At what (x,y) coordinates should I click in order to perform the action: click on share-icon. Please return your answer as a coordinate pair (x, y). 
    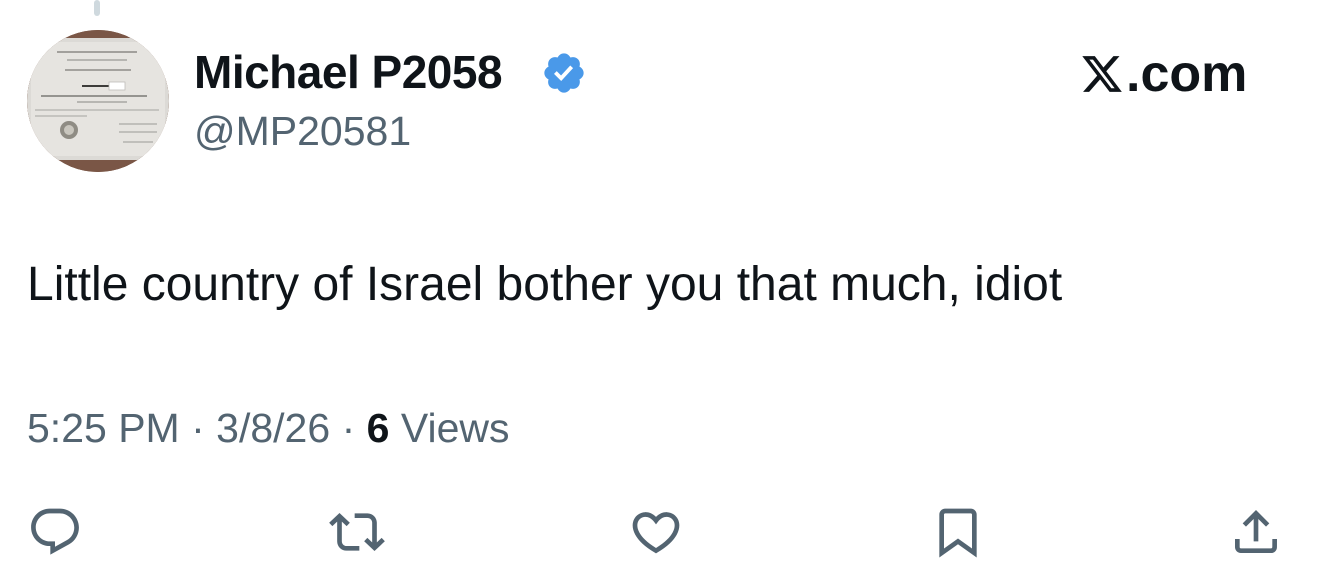
    Looking at the image, I should click on (1256, 531).